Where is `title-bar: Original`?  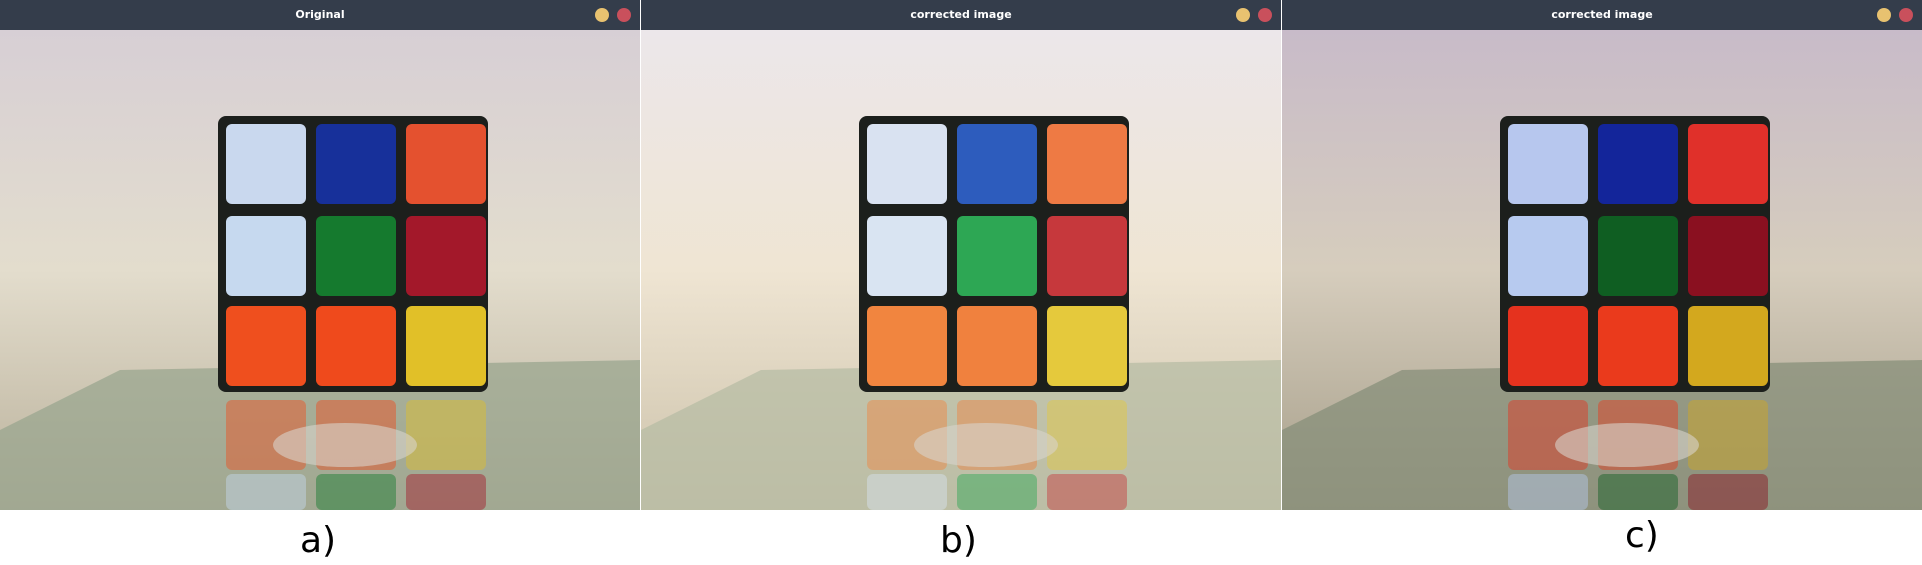 title-bar: Original is located at coordinates (320, 15).